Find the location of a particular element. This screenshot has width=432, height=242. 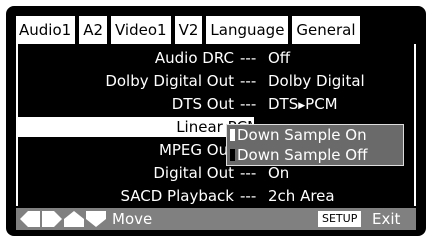

tab-bar: Audio1 A2 Video1 V2 Language General is located at coordinates (188, 30).